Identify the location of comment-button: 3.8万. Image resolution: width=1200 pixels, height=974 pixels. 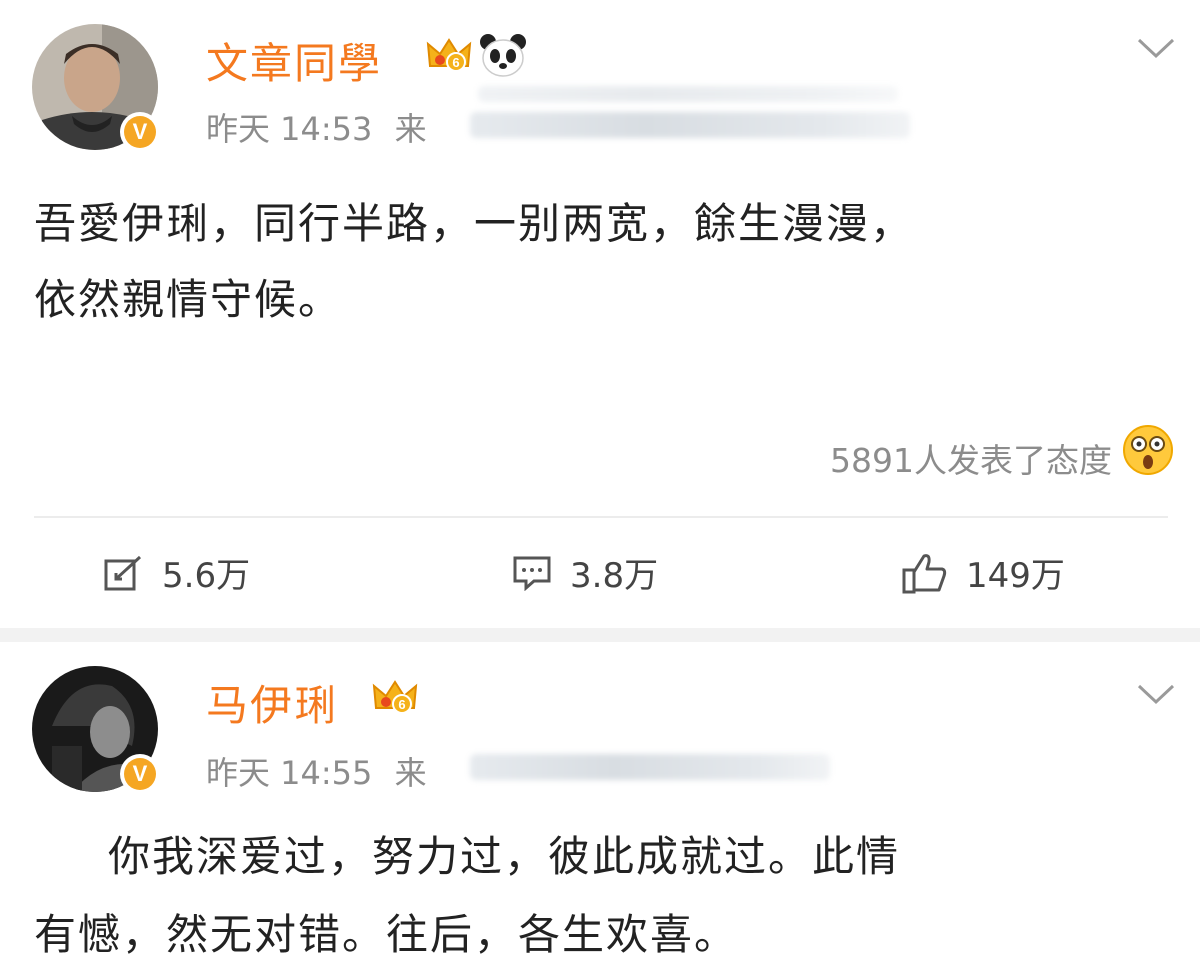
(585, 572).